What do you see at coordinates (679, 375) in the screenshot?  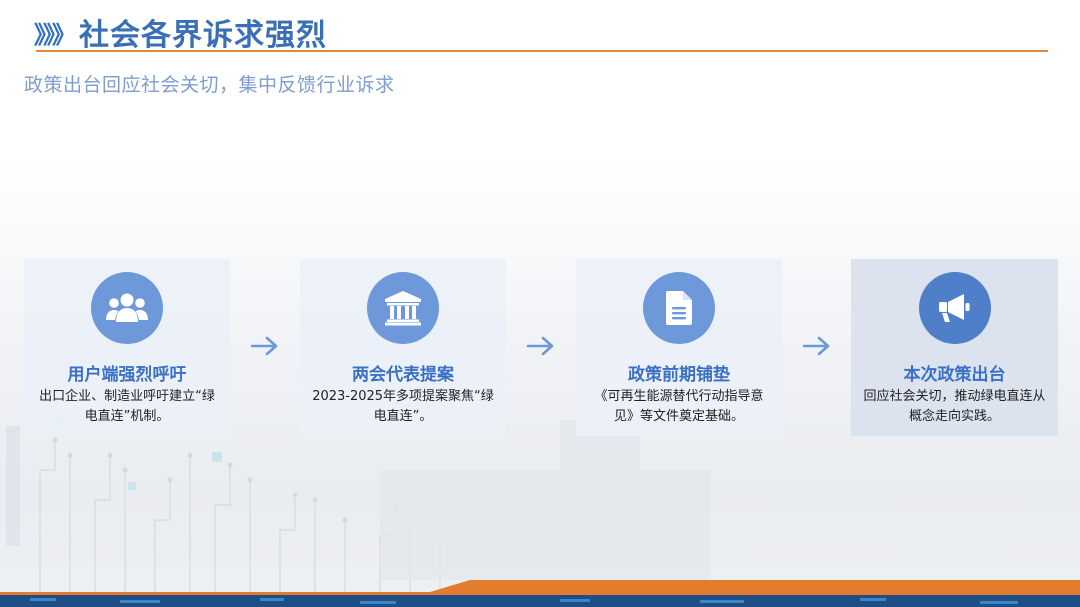 I see `step-title: 政策前期铺垫` at bounding box center [679, 375].